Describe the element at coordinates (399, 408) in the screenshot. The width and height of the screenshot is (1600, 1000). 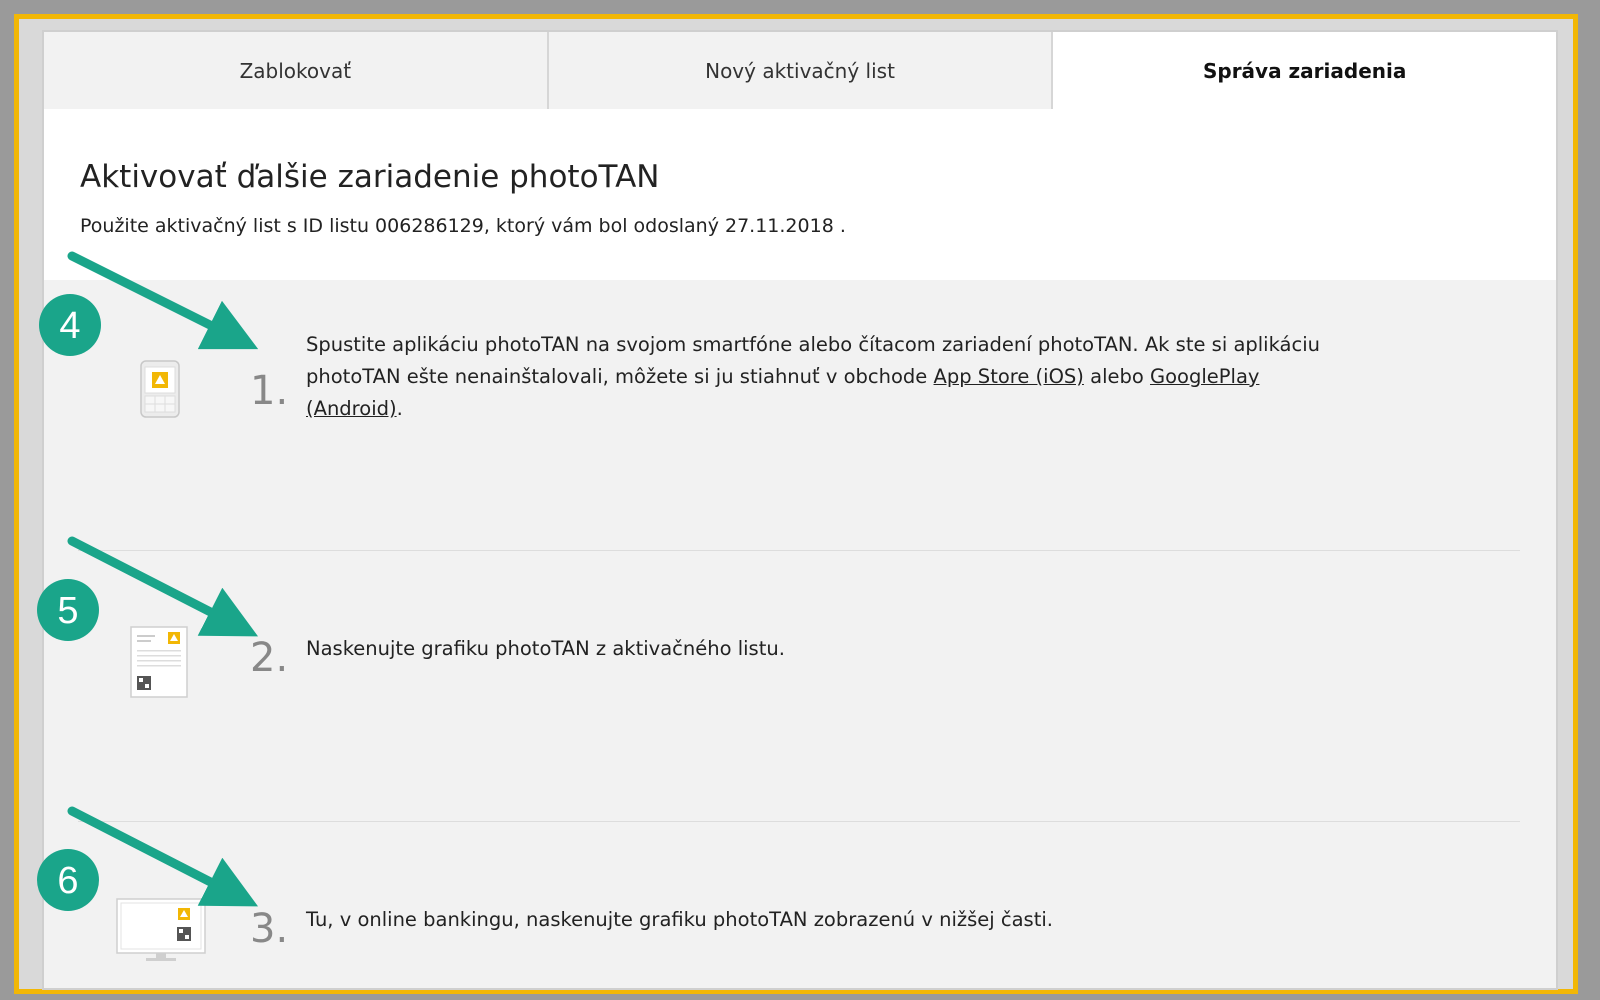
I see `step-text-part: .` at that location.